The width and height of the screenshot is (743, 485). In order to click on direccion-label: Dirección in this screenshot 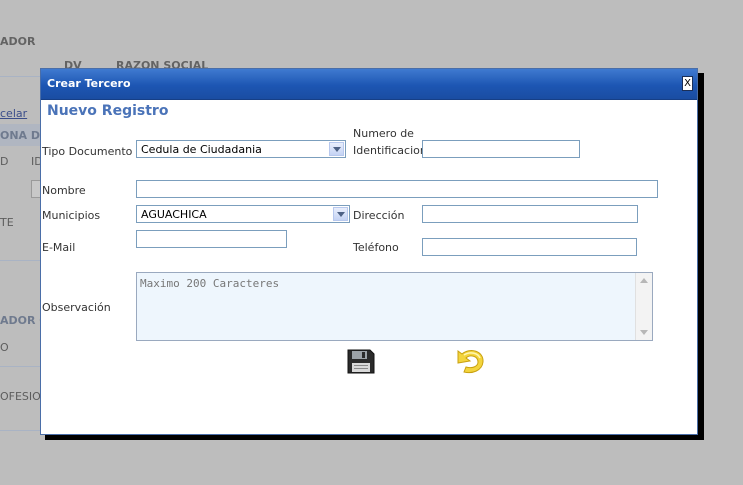, I will do `click(379, 215)`.